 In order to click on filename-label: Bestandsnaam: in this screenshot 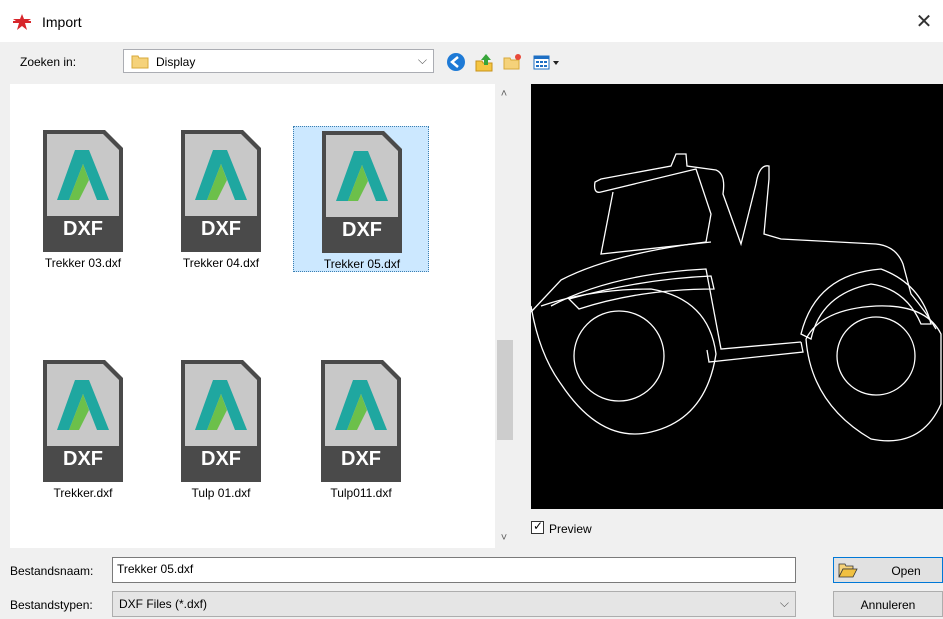, I will do `click(52, 571)`.